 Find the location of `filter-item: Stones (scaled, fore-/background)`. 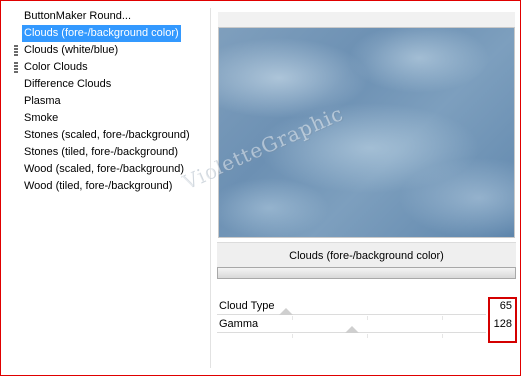

filter-item: Stones (scaled, fore-/background) is located at coordinates (105, 135).